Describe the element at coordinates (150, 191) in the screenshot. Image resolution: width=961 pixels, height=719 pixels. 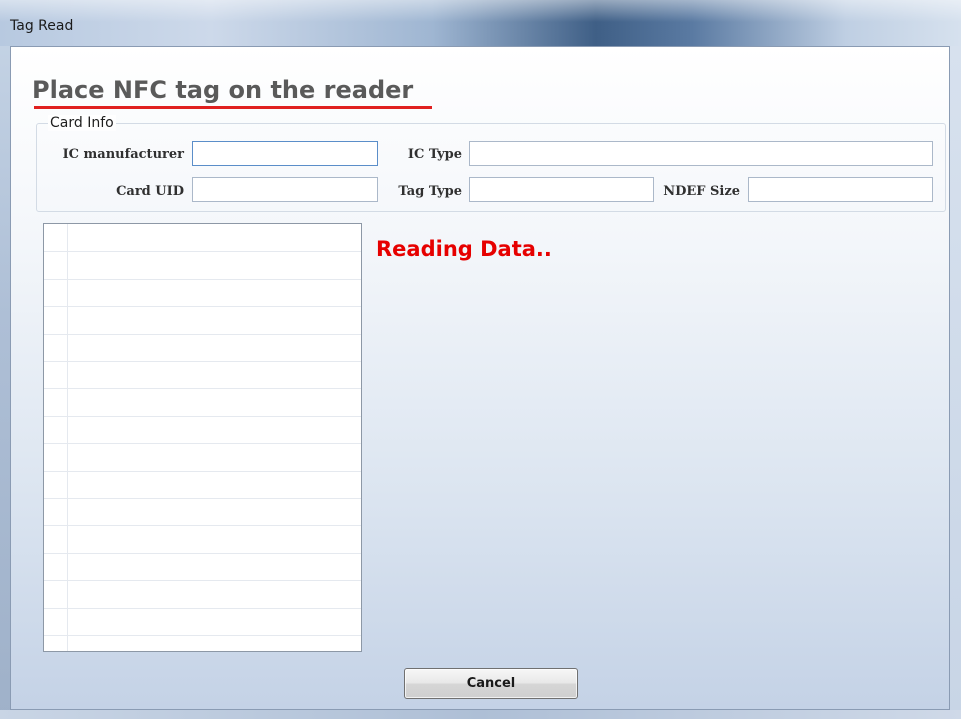
I see `card-uid-label: Card UID` at that location.